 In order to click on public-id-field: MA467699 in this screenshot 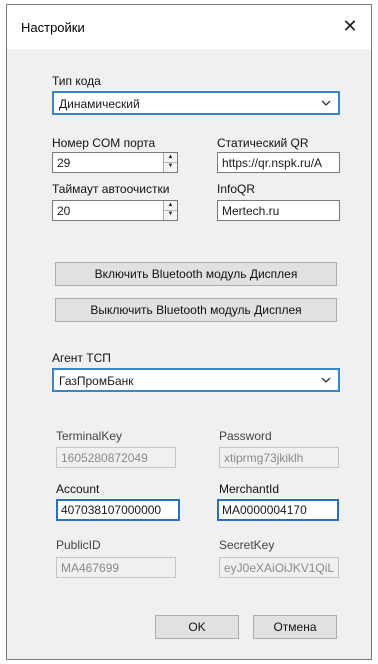, I will do `click(116, 567)`.